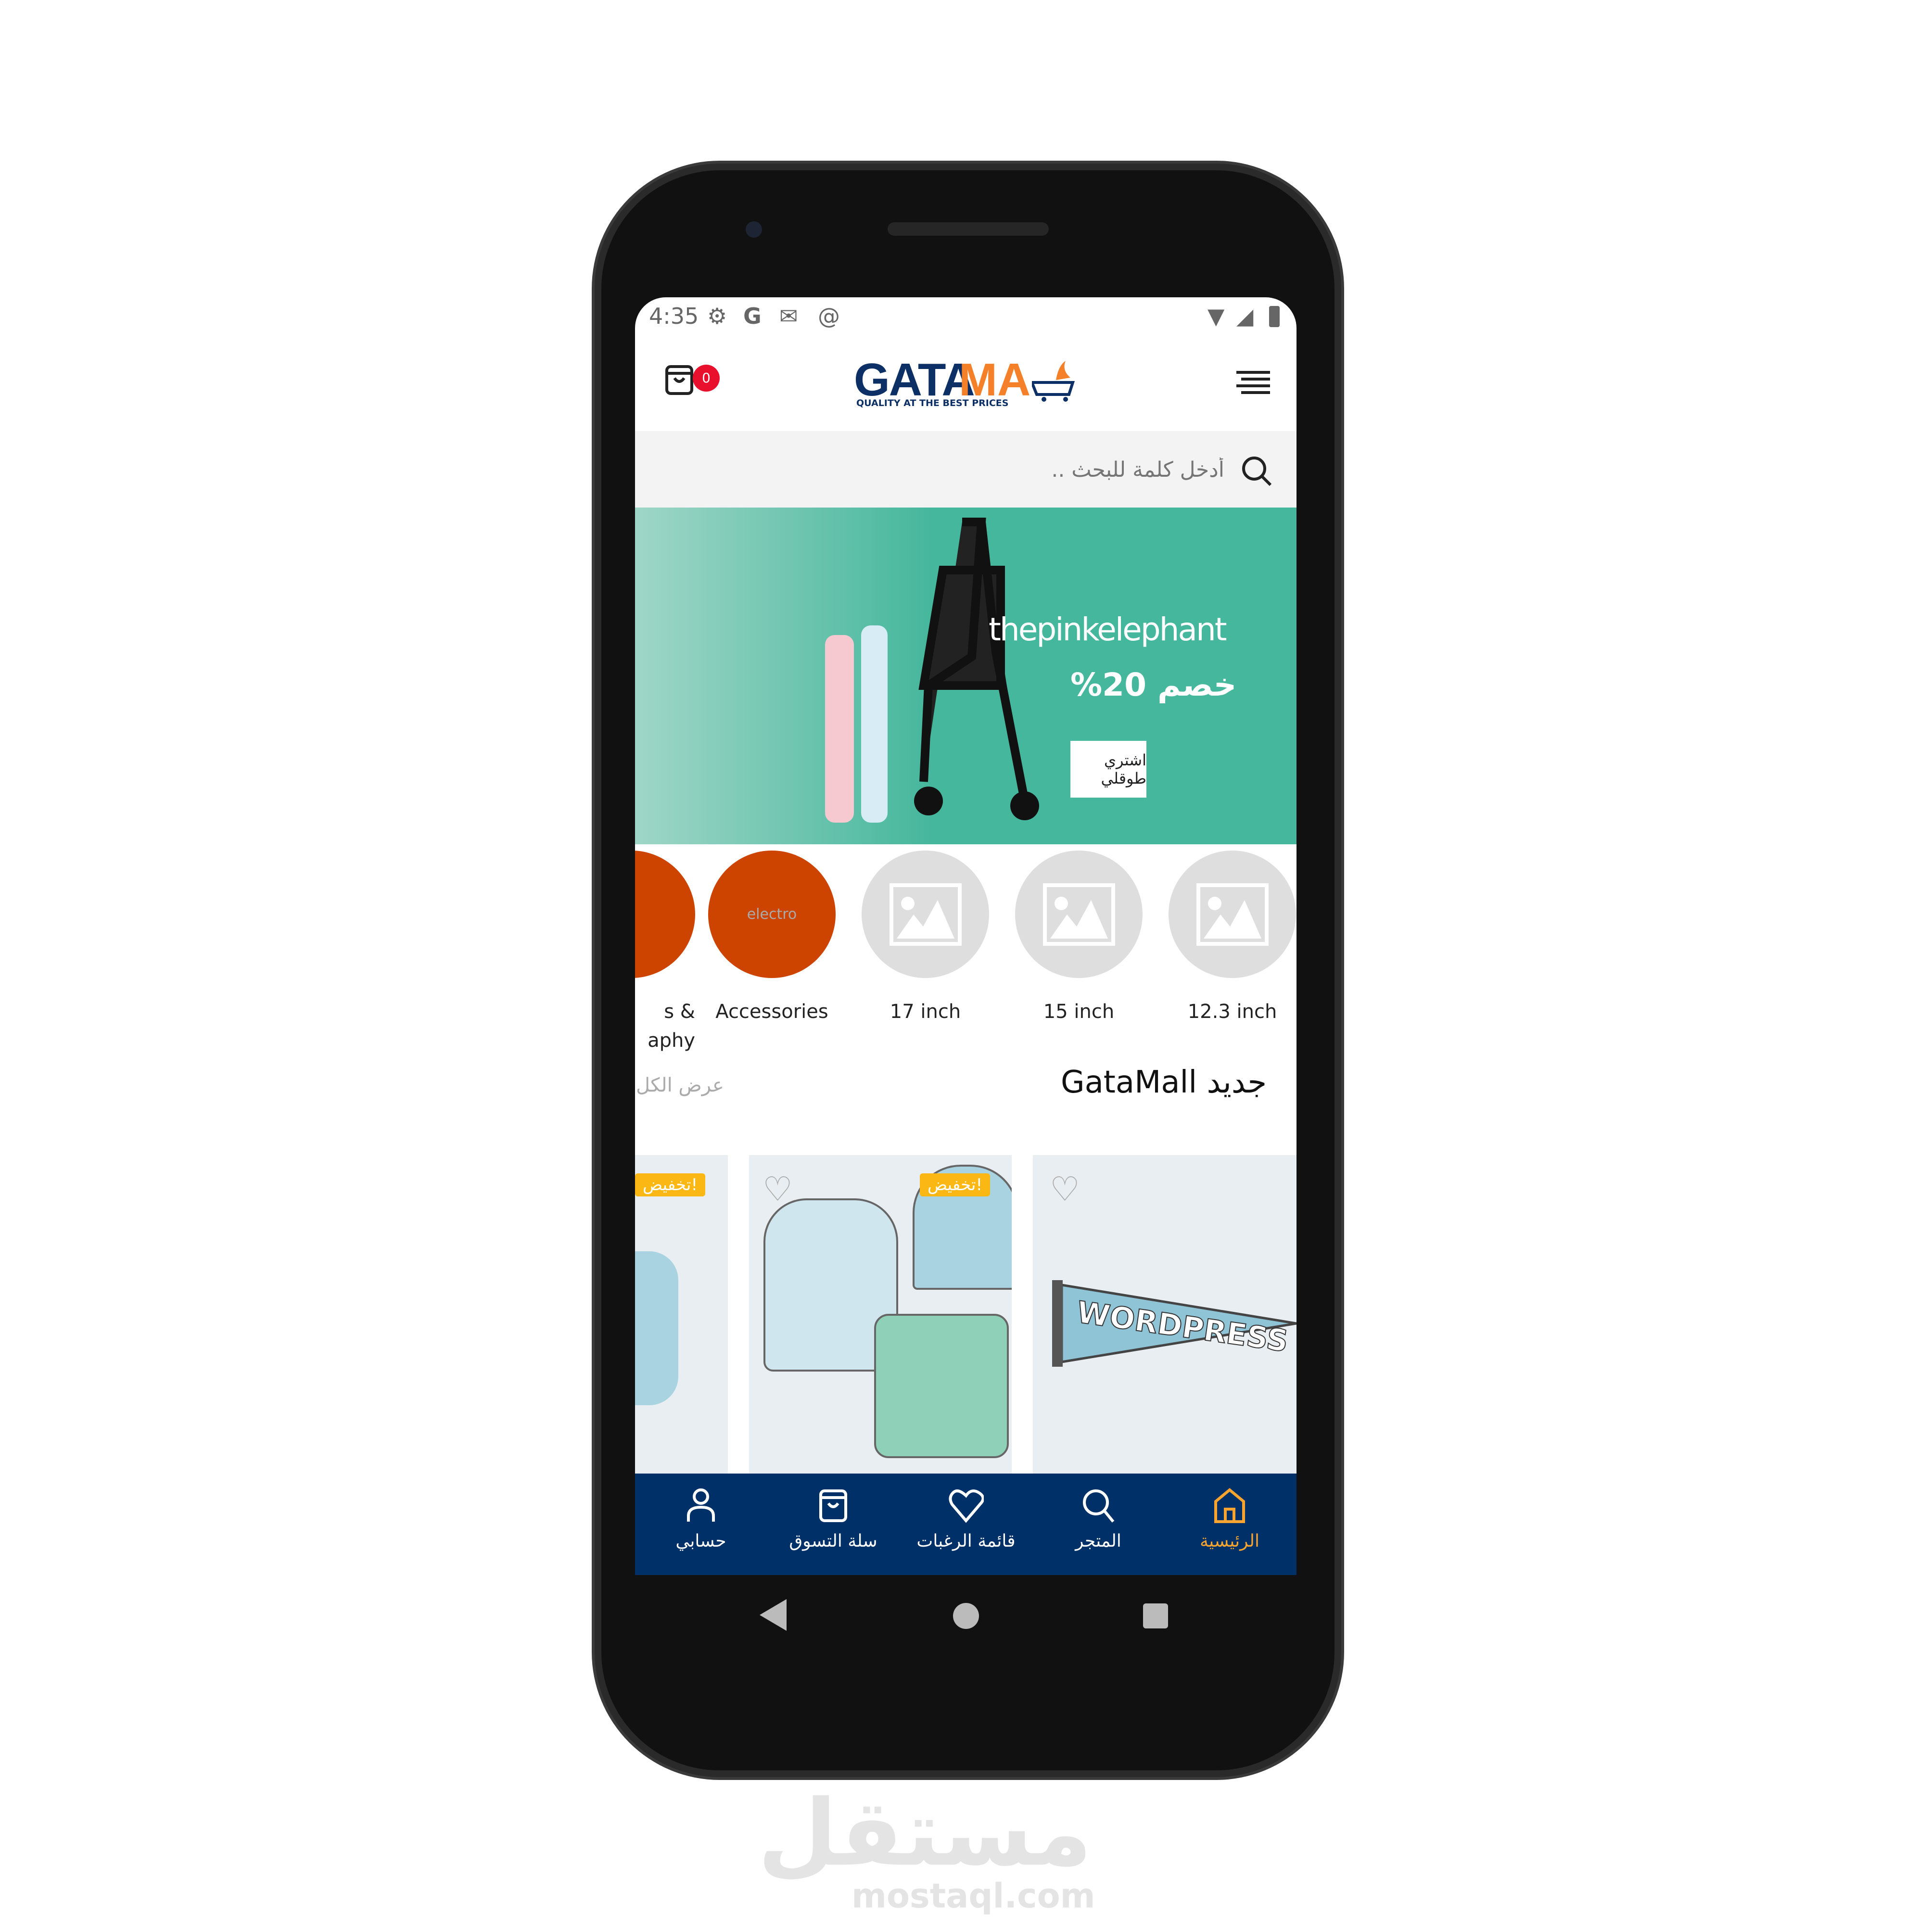 The height and width of the screenshot is (1932, 1932). Describe the element at coordinates (701, 1505) in the screenshot. I see `user-icon` at that location.